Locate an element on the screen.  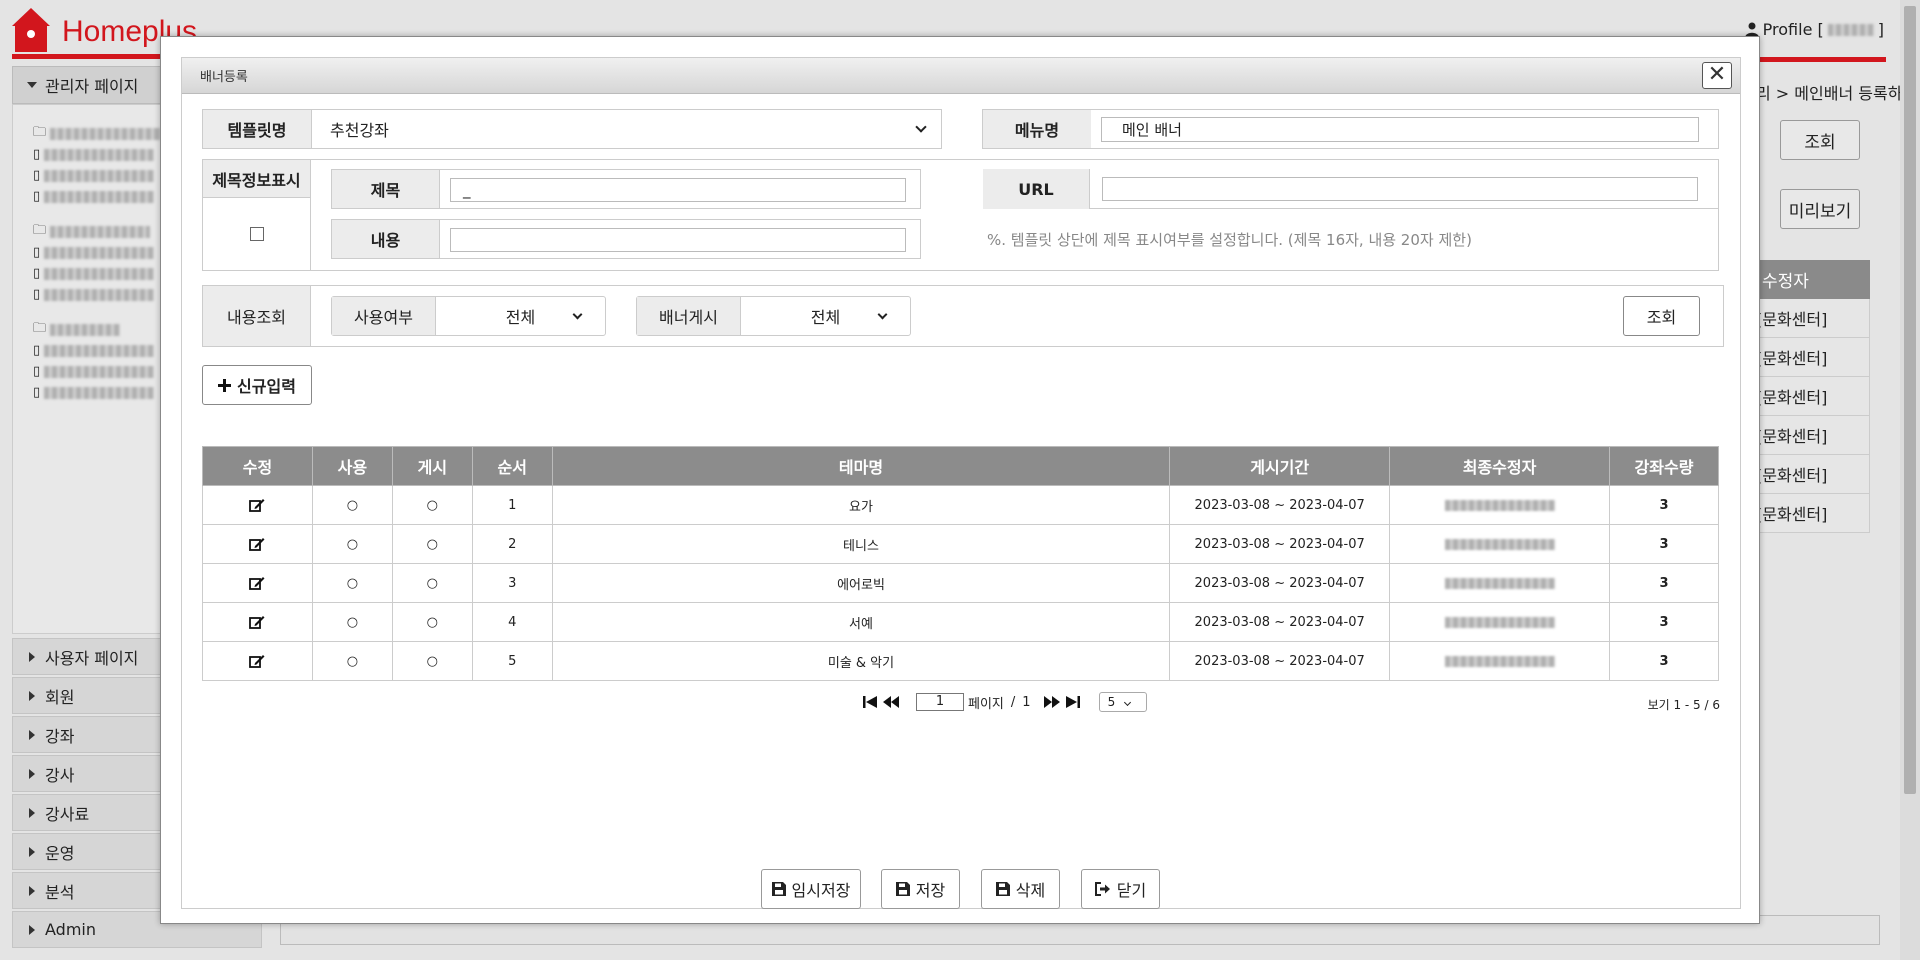
post-filter-select: 전체 is located at coordinates (825, 316).